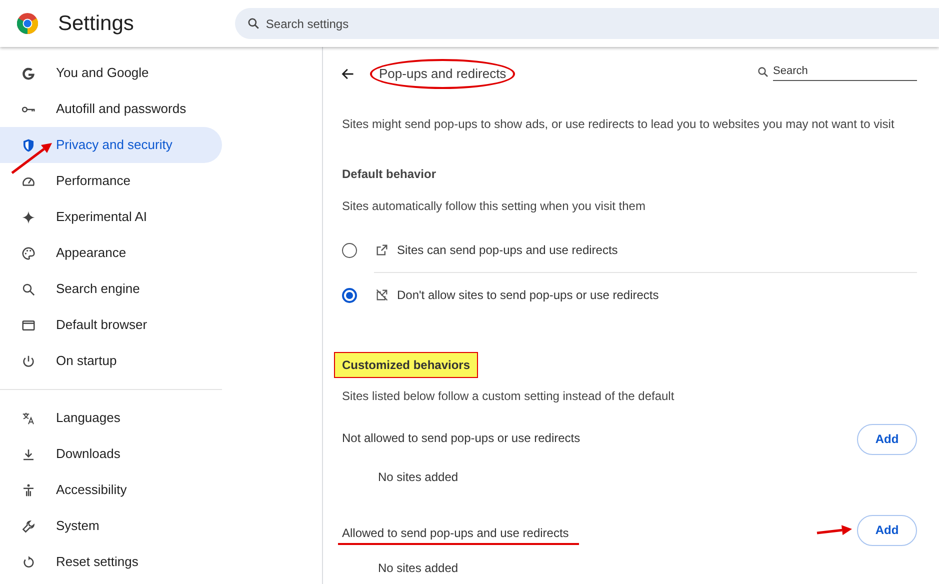 The image size is (939, 584). Describe the element at coordinates (28, 361) in the screenshot. I see `power-icon` at that location.